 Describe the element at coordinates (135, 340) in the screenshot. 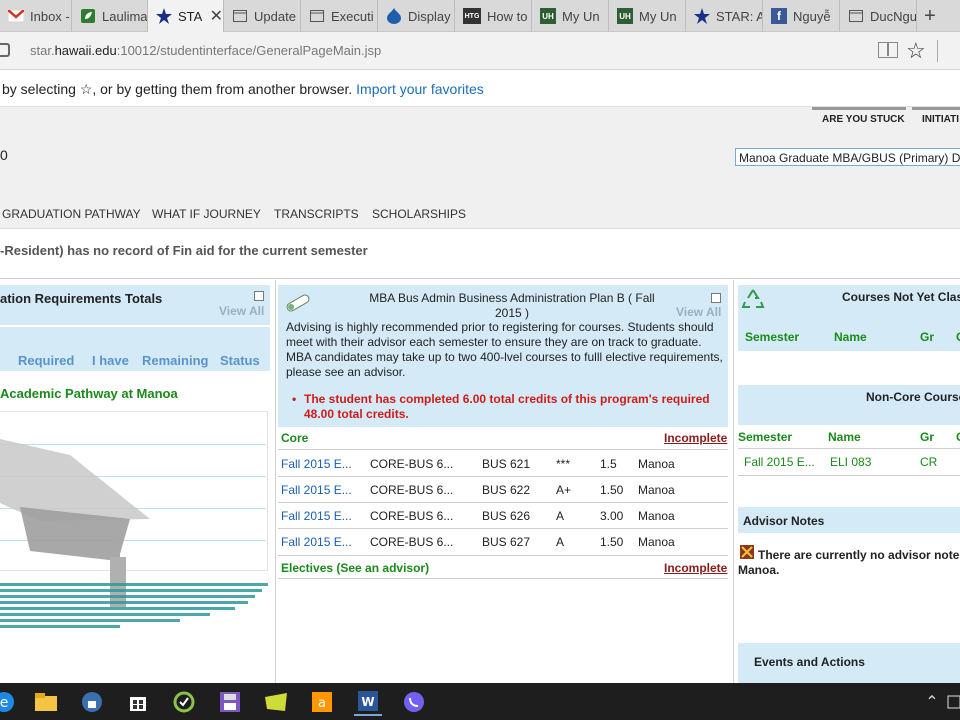

I see `requirements-band` at that location.